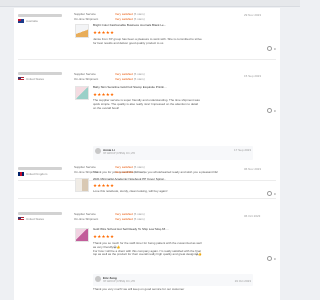 The image size is (320, 300). Describe the element at coordinates (32, 21) in the screenshot. I see `buyer-country: Australia` at that location.